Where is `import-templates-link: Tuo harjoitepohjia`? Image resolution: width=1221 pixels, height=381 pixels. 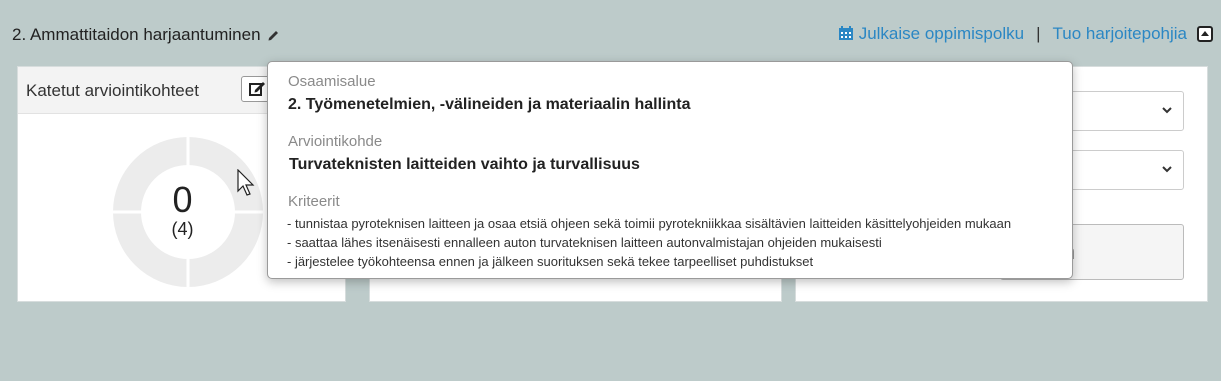
import-templates-link: Tuo harjoitepohjia is located at coordinates (1119, 34).